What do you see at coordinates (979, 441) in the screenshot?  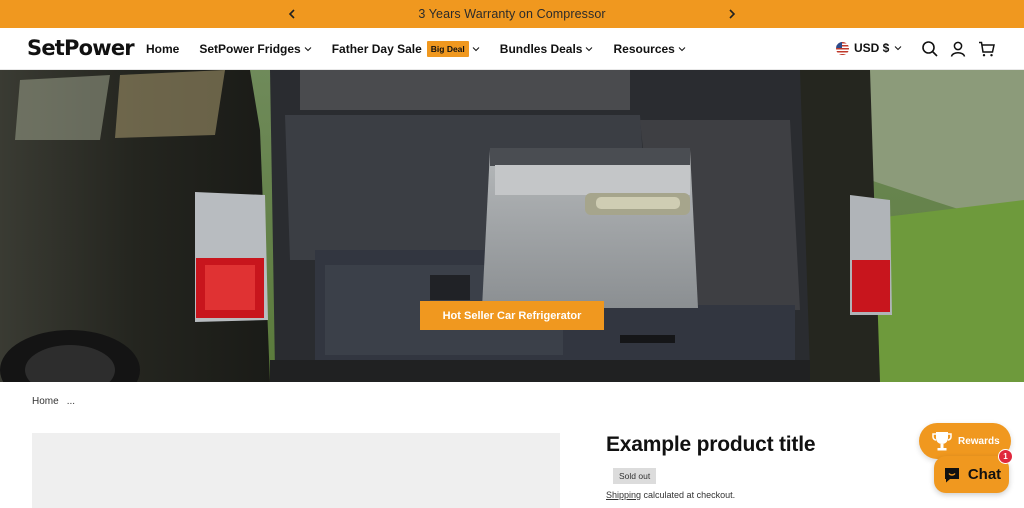 I see `rewards-label: Rewards` at bounding box center [979, 441].